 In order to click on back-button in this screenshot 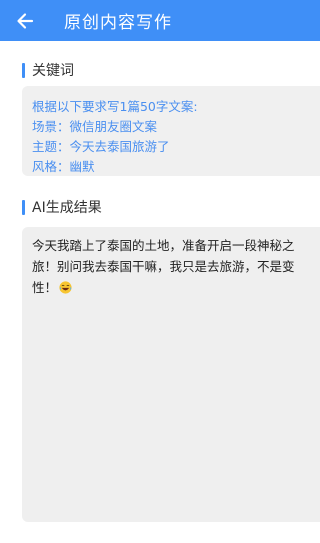, I will do `click(25, 20)`.